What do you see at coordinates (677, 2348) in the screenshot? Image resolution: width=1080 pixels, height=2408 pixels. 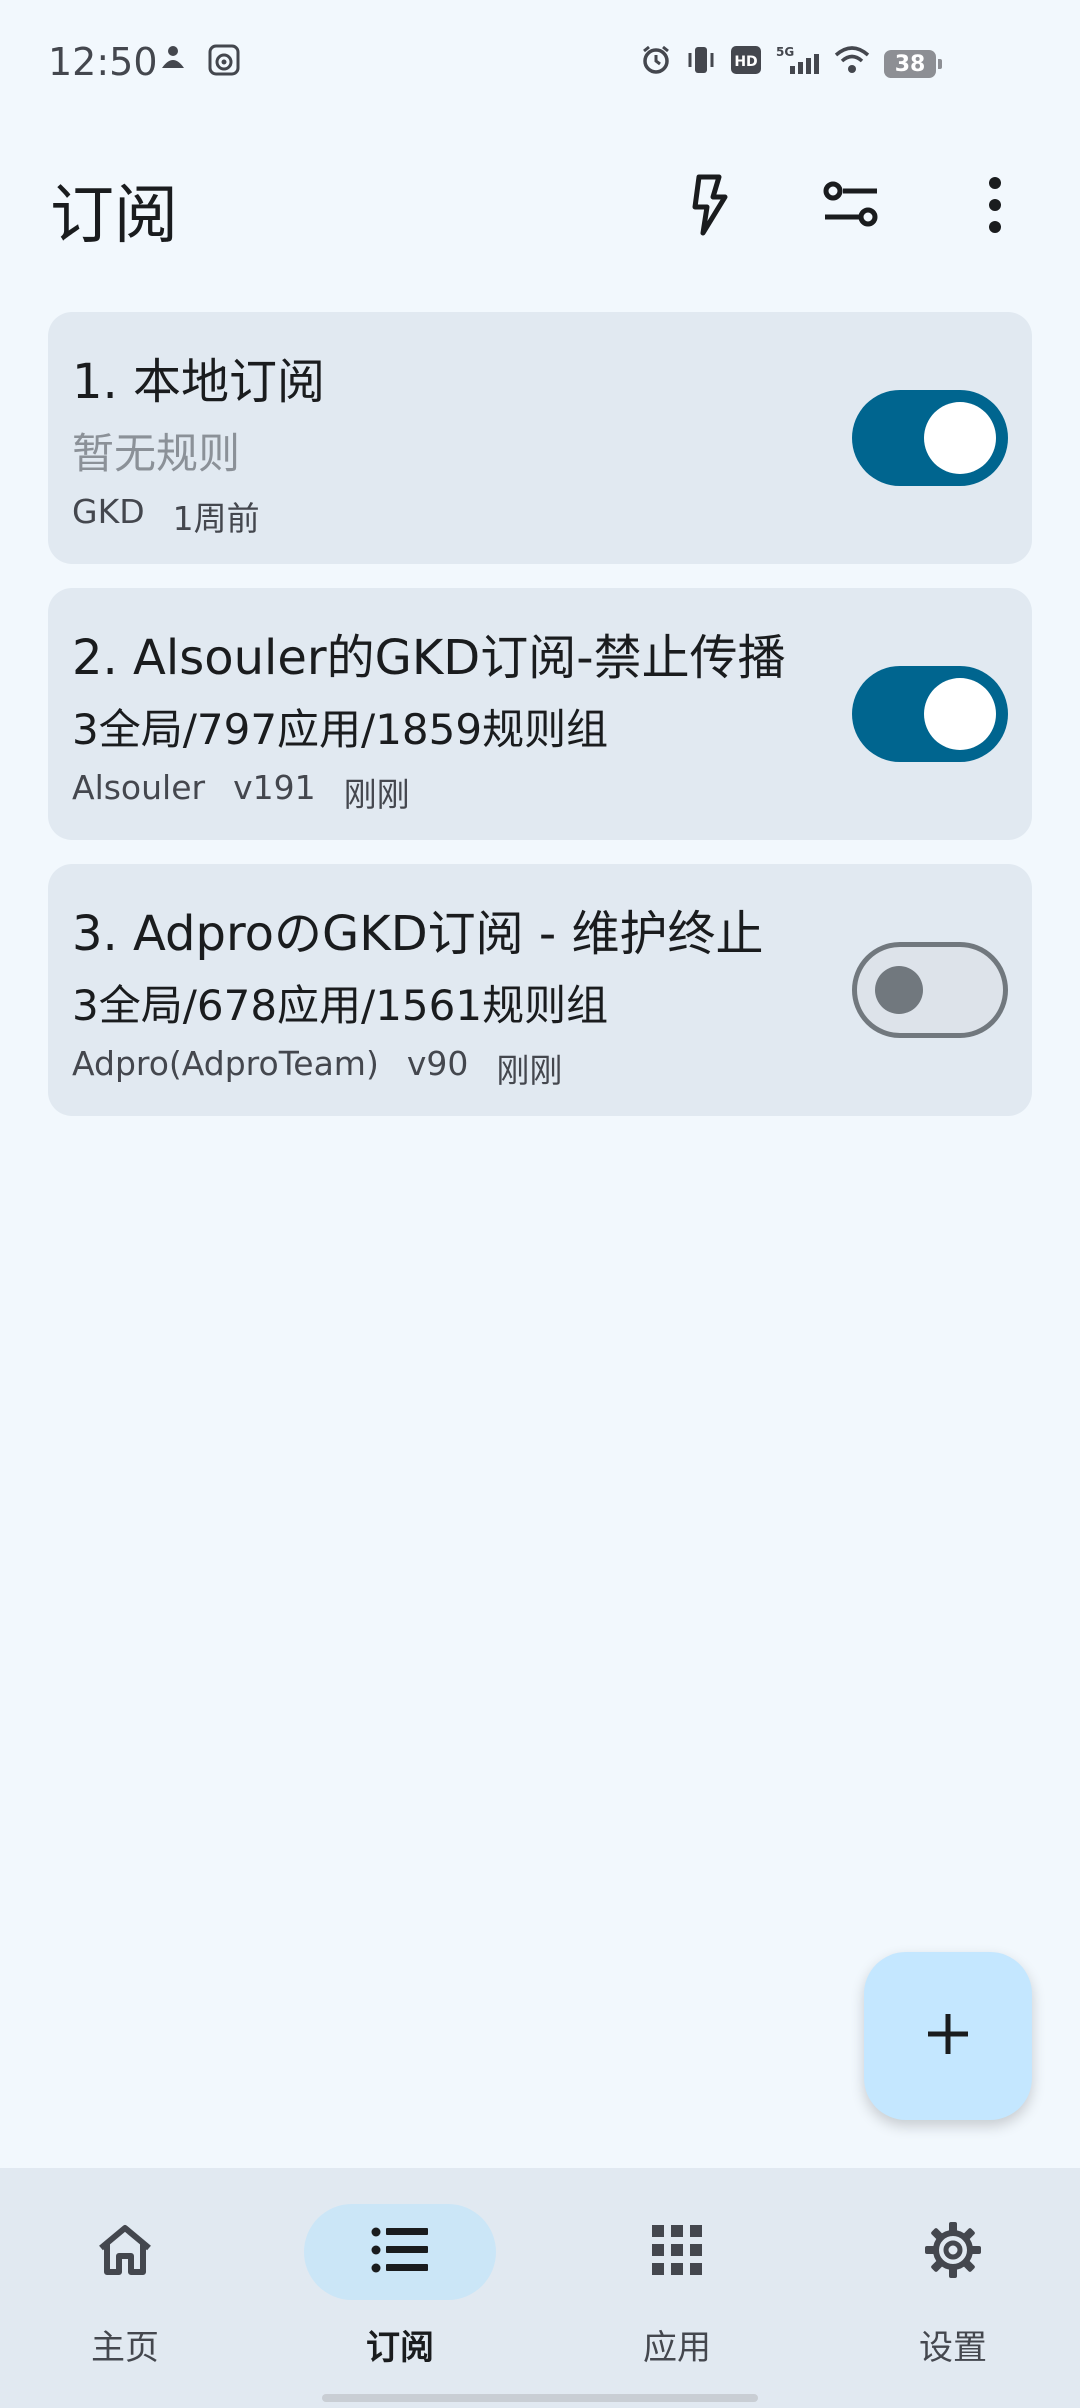 I see `nav-label: 应用` at bounding box center [677, 2348].